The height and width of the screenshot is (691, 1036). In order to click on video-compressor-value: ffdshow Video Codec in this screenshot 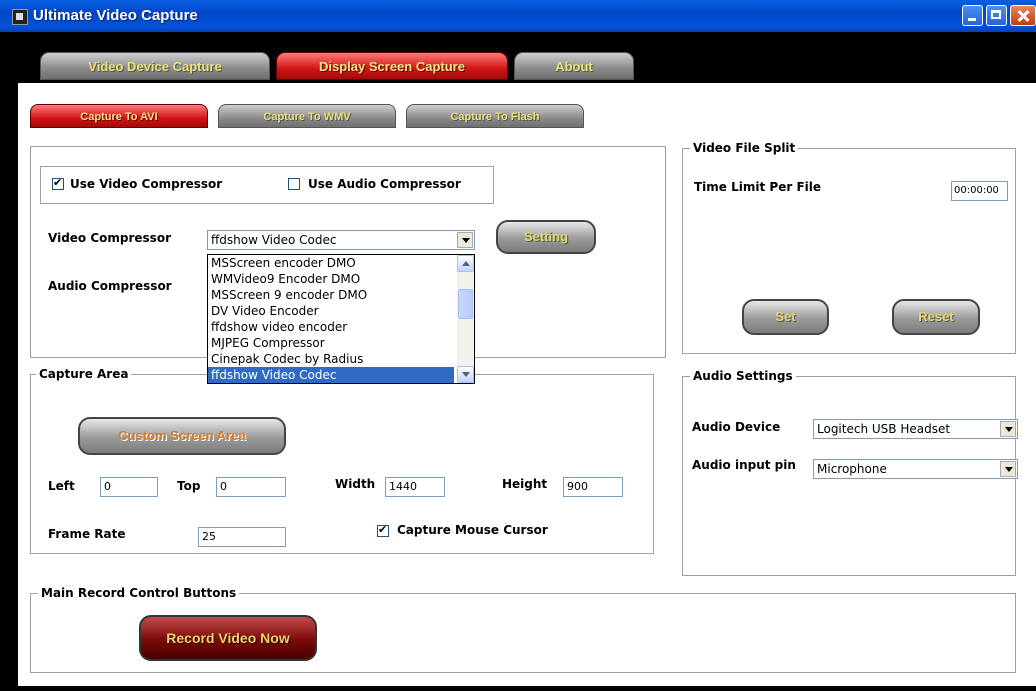, I will do `click(274, 240)`.